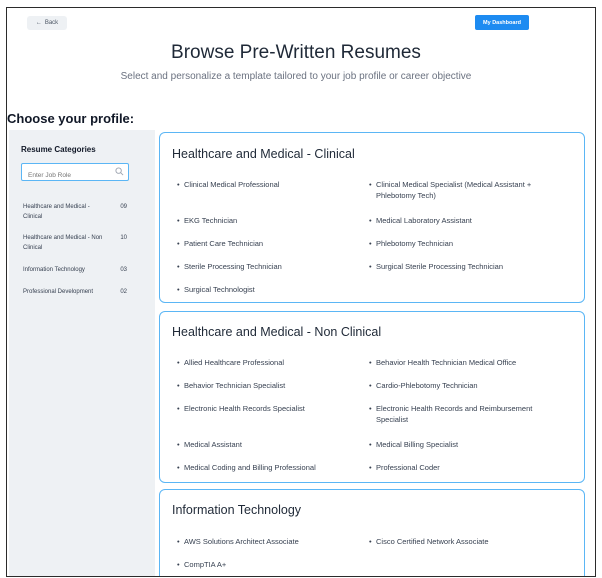 The height and width of the screenshot is (578, 602). What do you see at coordinates (54, 270) in the screenshot?
I see `category-label: Information Technology` at bounding box center [54, 270].